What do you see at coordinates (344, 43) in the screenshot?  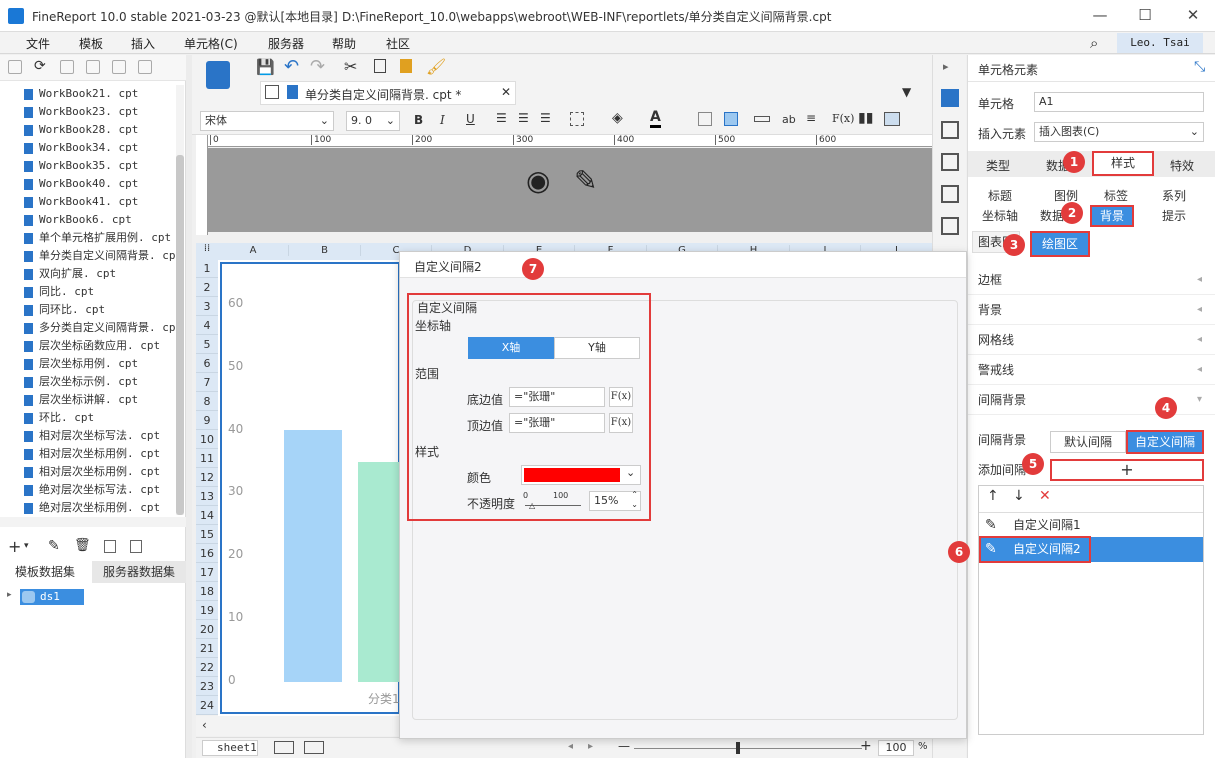 I see `menu-help: 帮助` at bounding box center [344, 43].